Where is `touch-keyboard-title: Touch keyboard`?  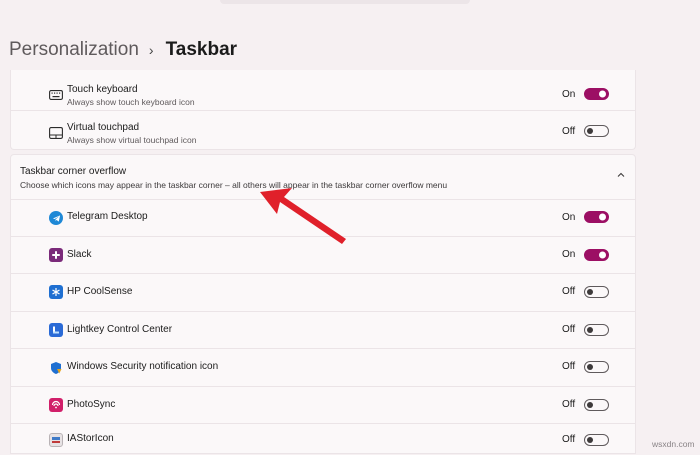
touch-keyboard-title: Touch keyboard is located at coordinates (102, 89).